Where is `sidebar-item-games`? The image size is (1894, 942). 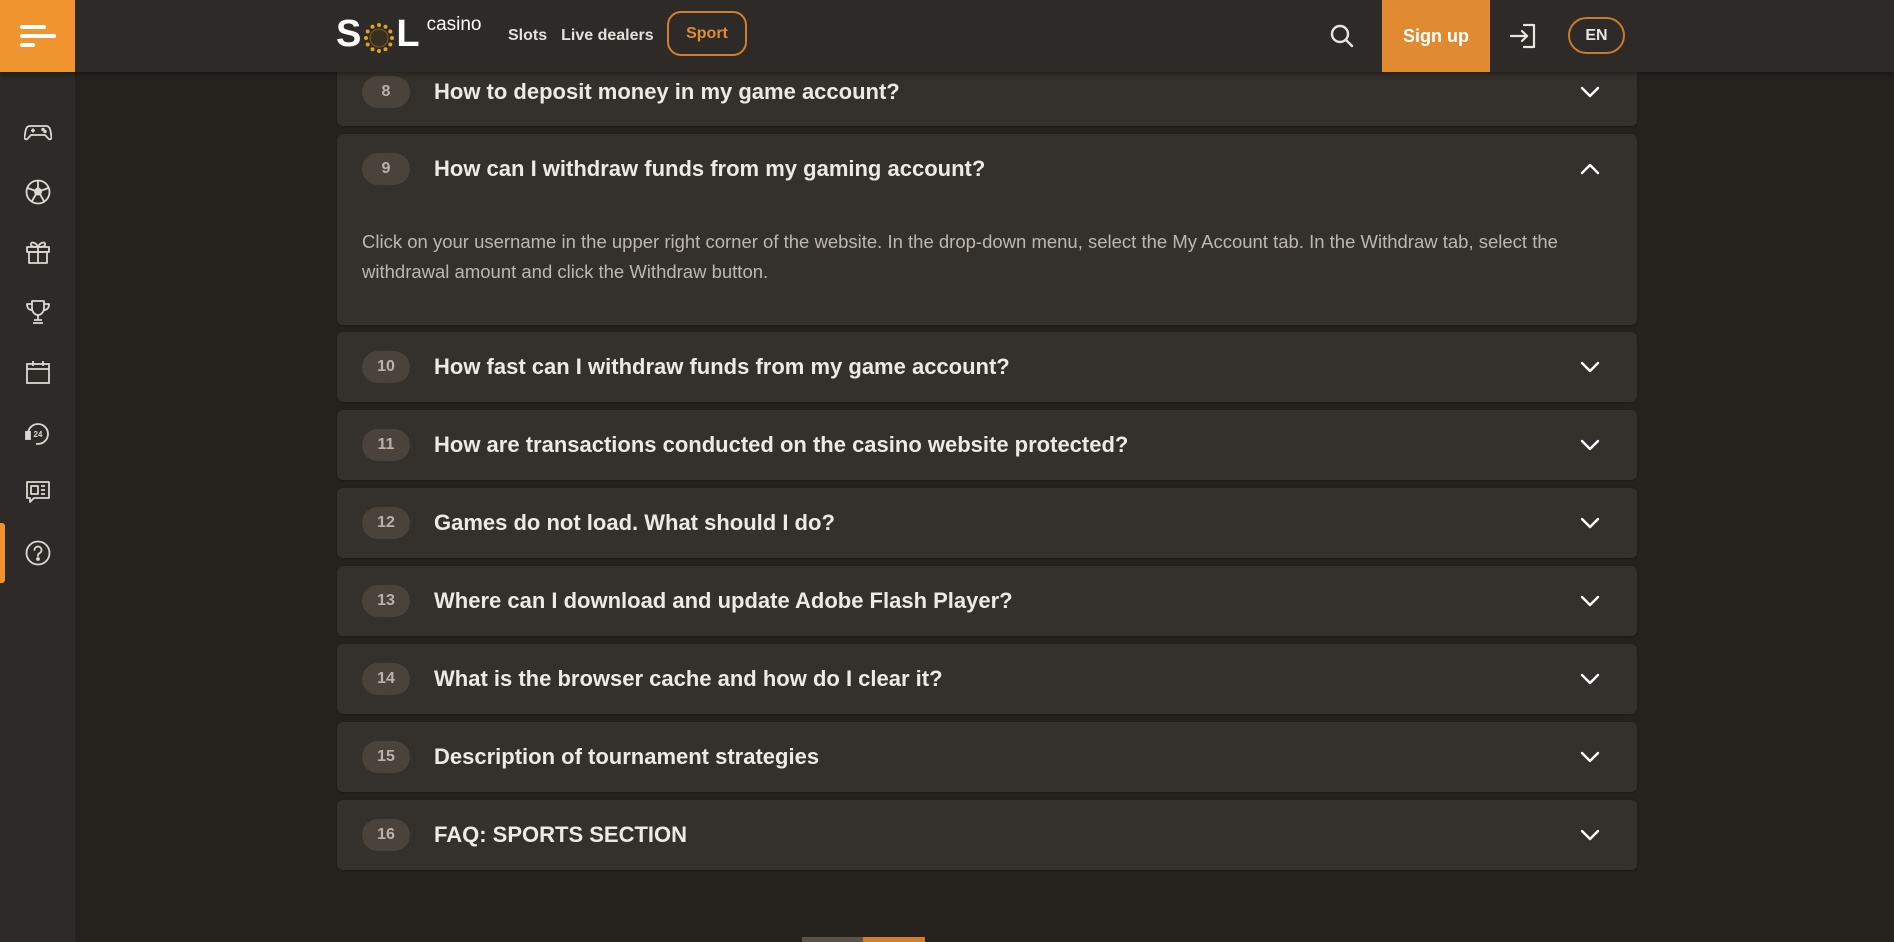 sidebar-item-games is located at coordinates (37, 132).